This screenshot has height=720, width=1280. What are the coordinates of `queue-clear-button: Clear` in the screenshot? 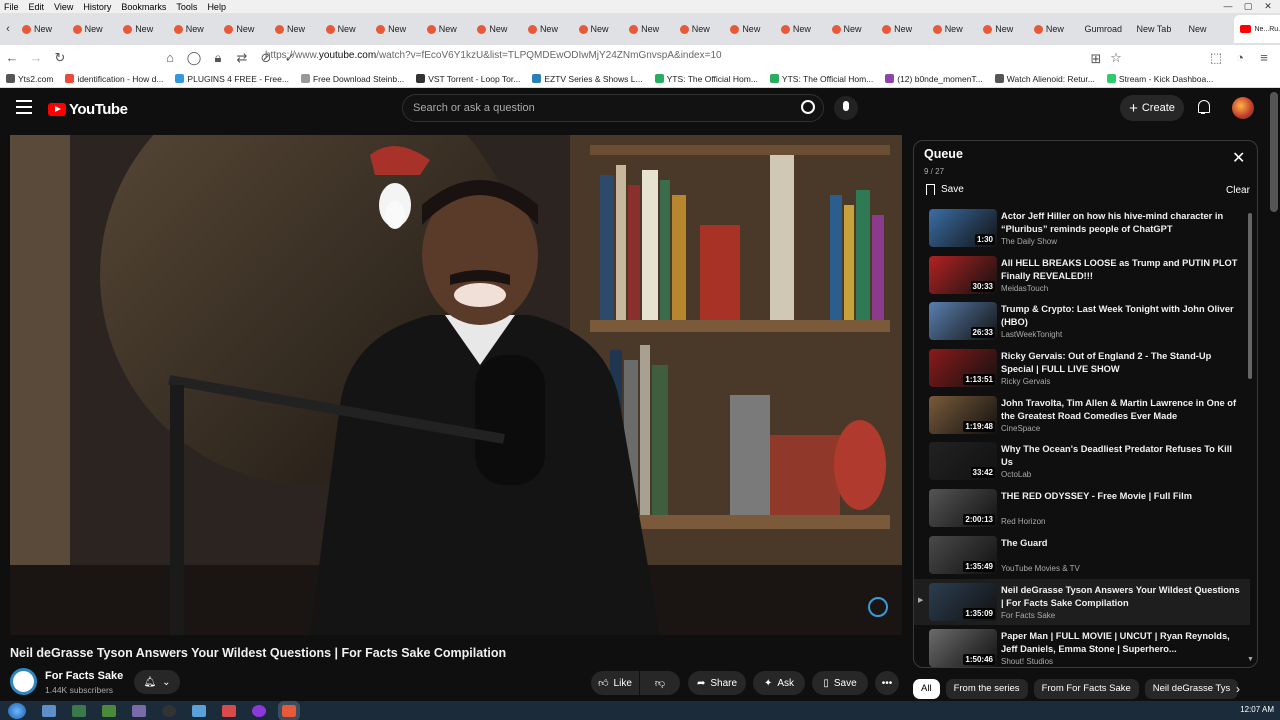 It's located at (1238, 190).